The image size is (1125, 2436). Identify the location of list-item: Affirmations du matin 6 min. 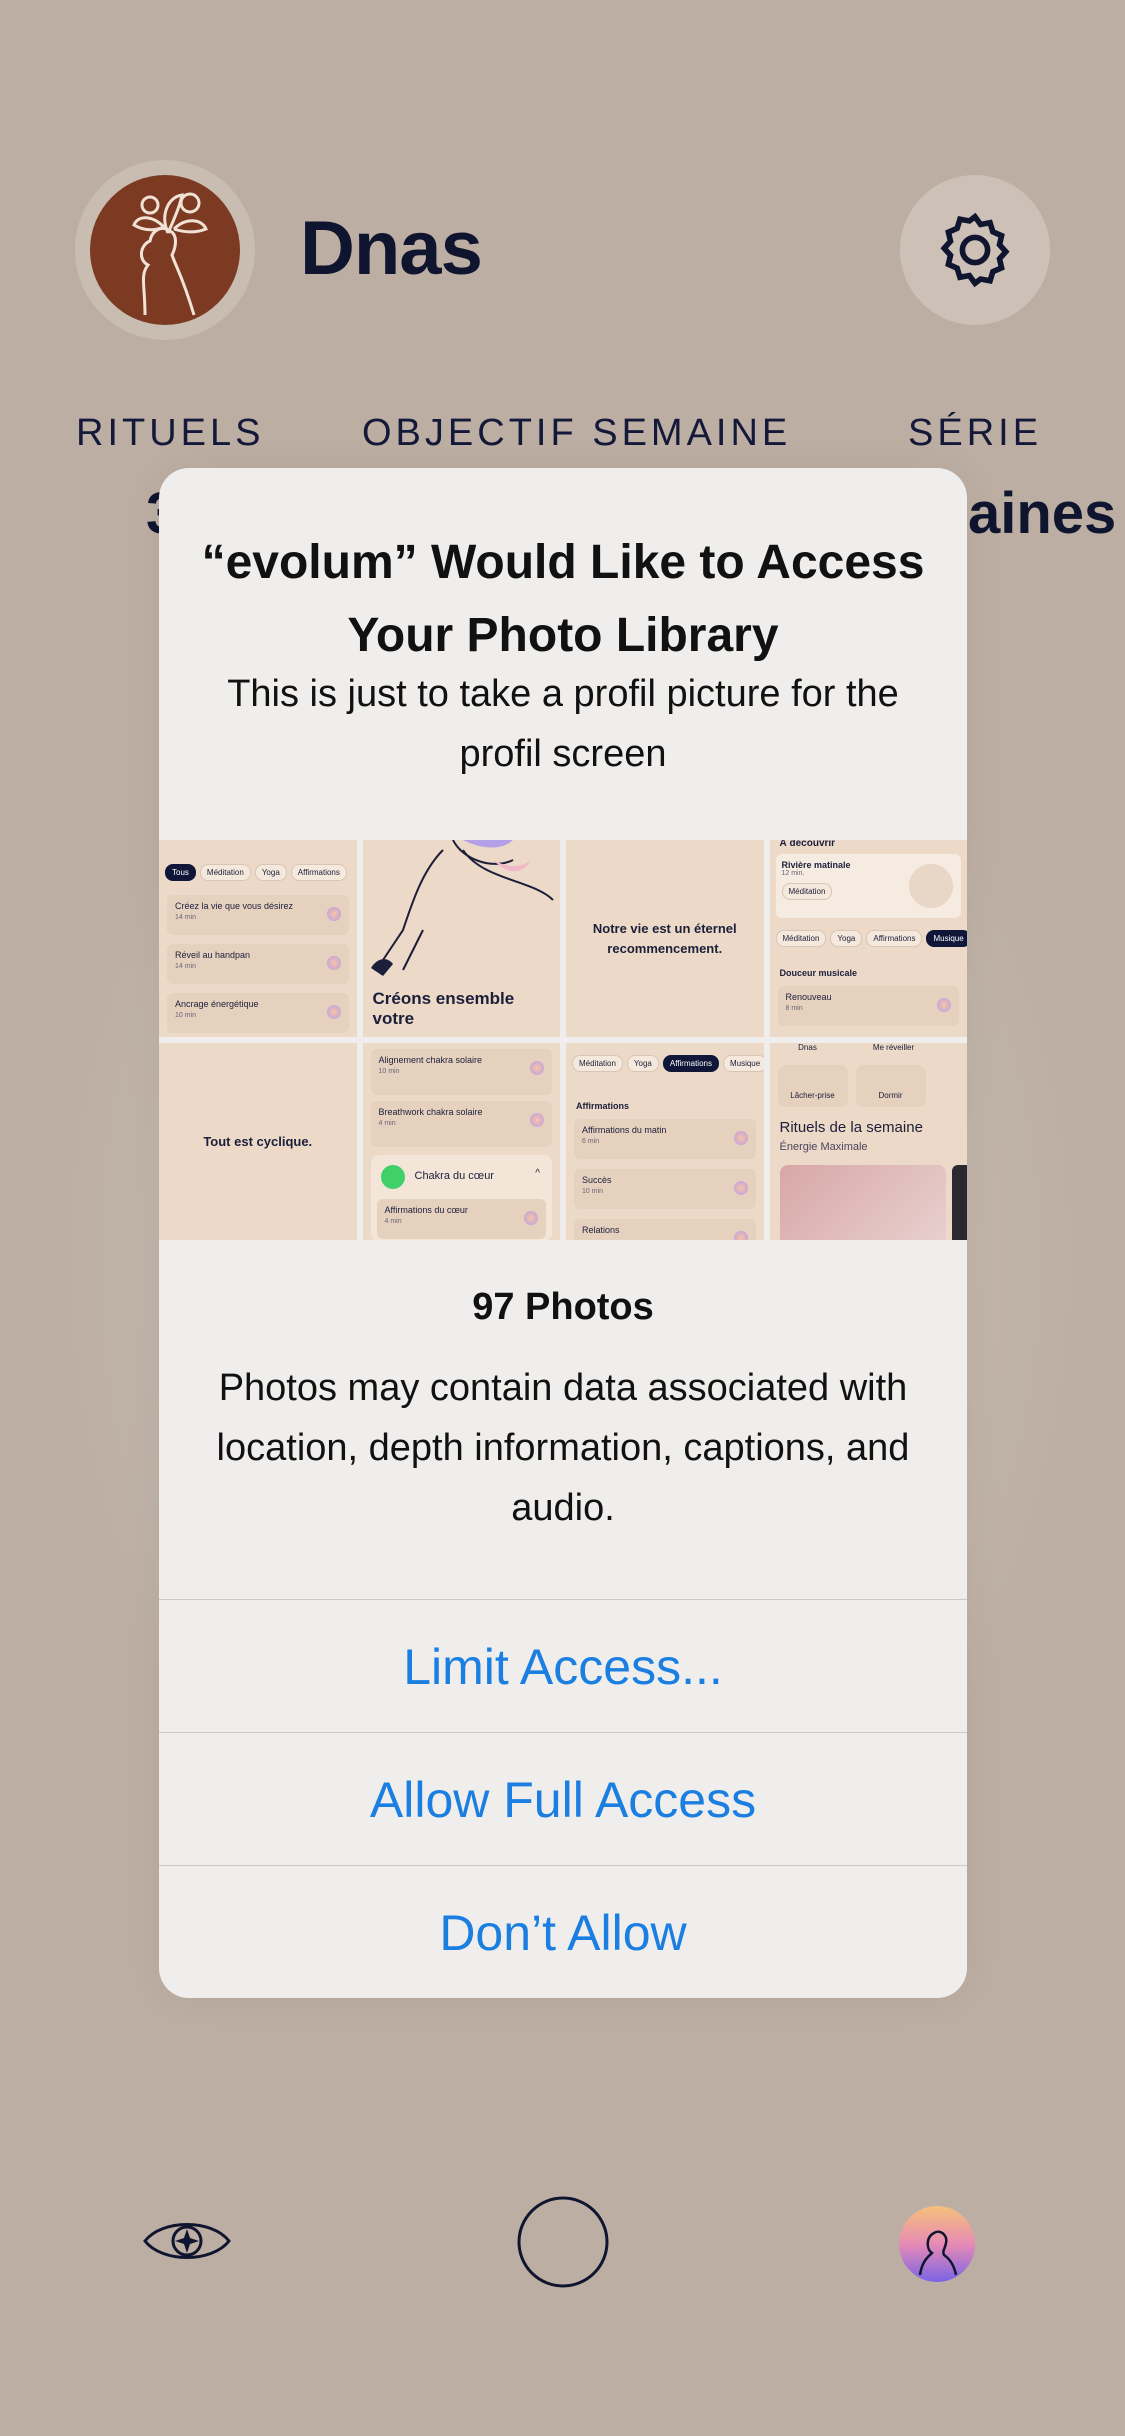
(665, 1139).